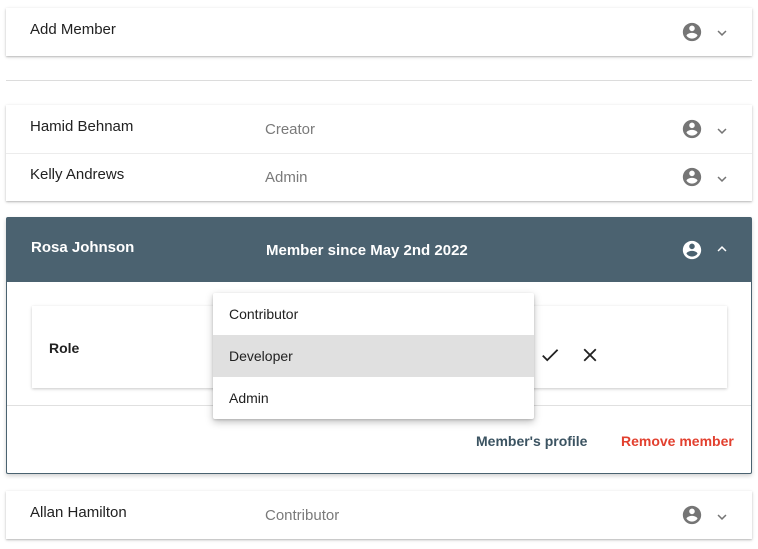 The width and height of the screenshot is (758, 549). What do you see at coordinates (286, 177) in the screenshot?
I see `member-role: Admin` at bounding box center [286, 177].